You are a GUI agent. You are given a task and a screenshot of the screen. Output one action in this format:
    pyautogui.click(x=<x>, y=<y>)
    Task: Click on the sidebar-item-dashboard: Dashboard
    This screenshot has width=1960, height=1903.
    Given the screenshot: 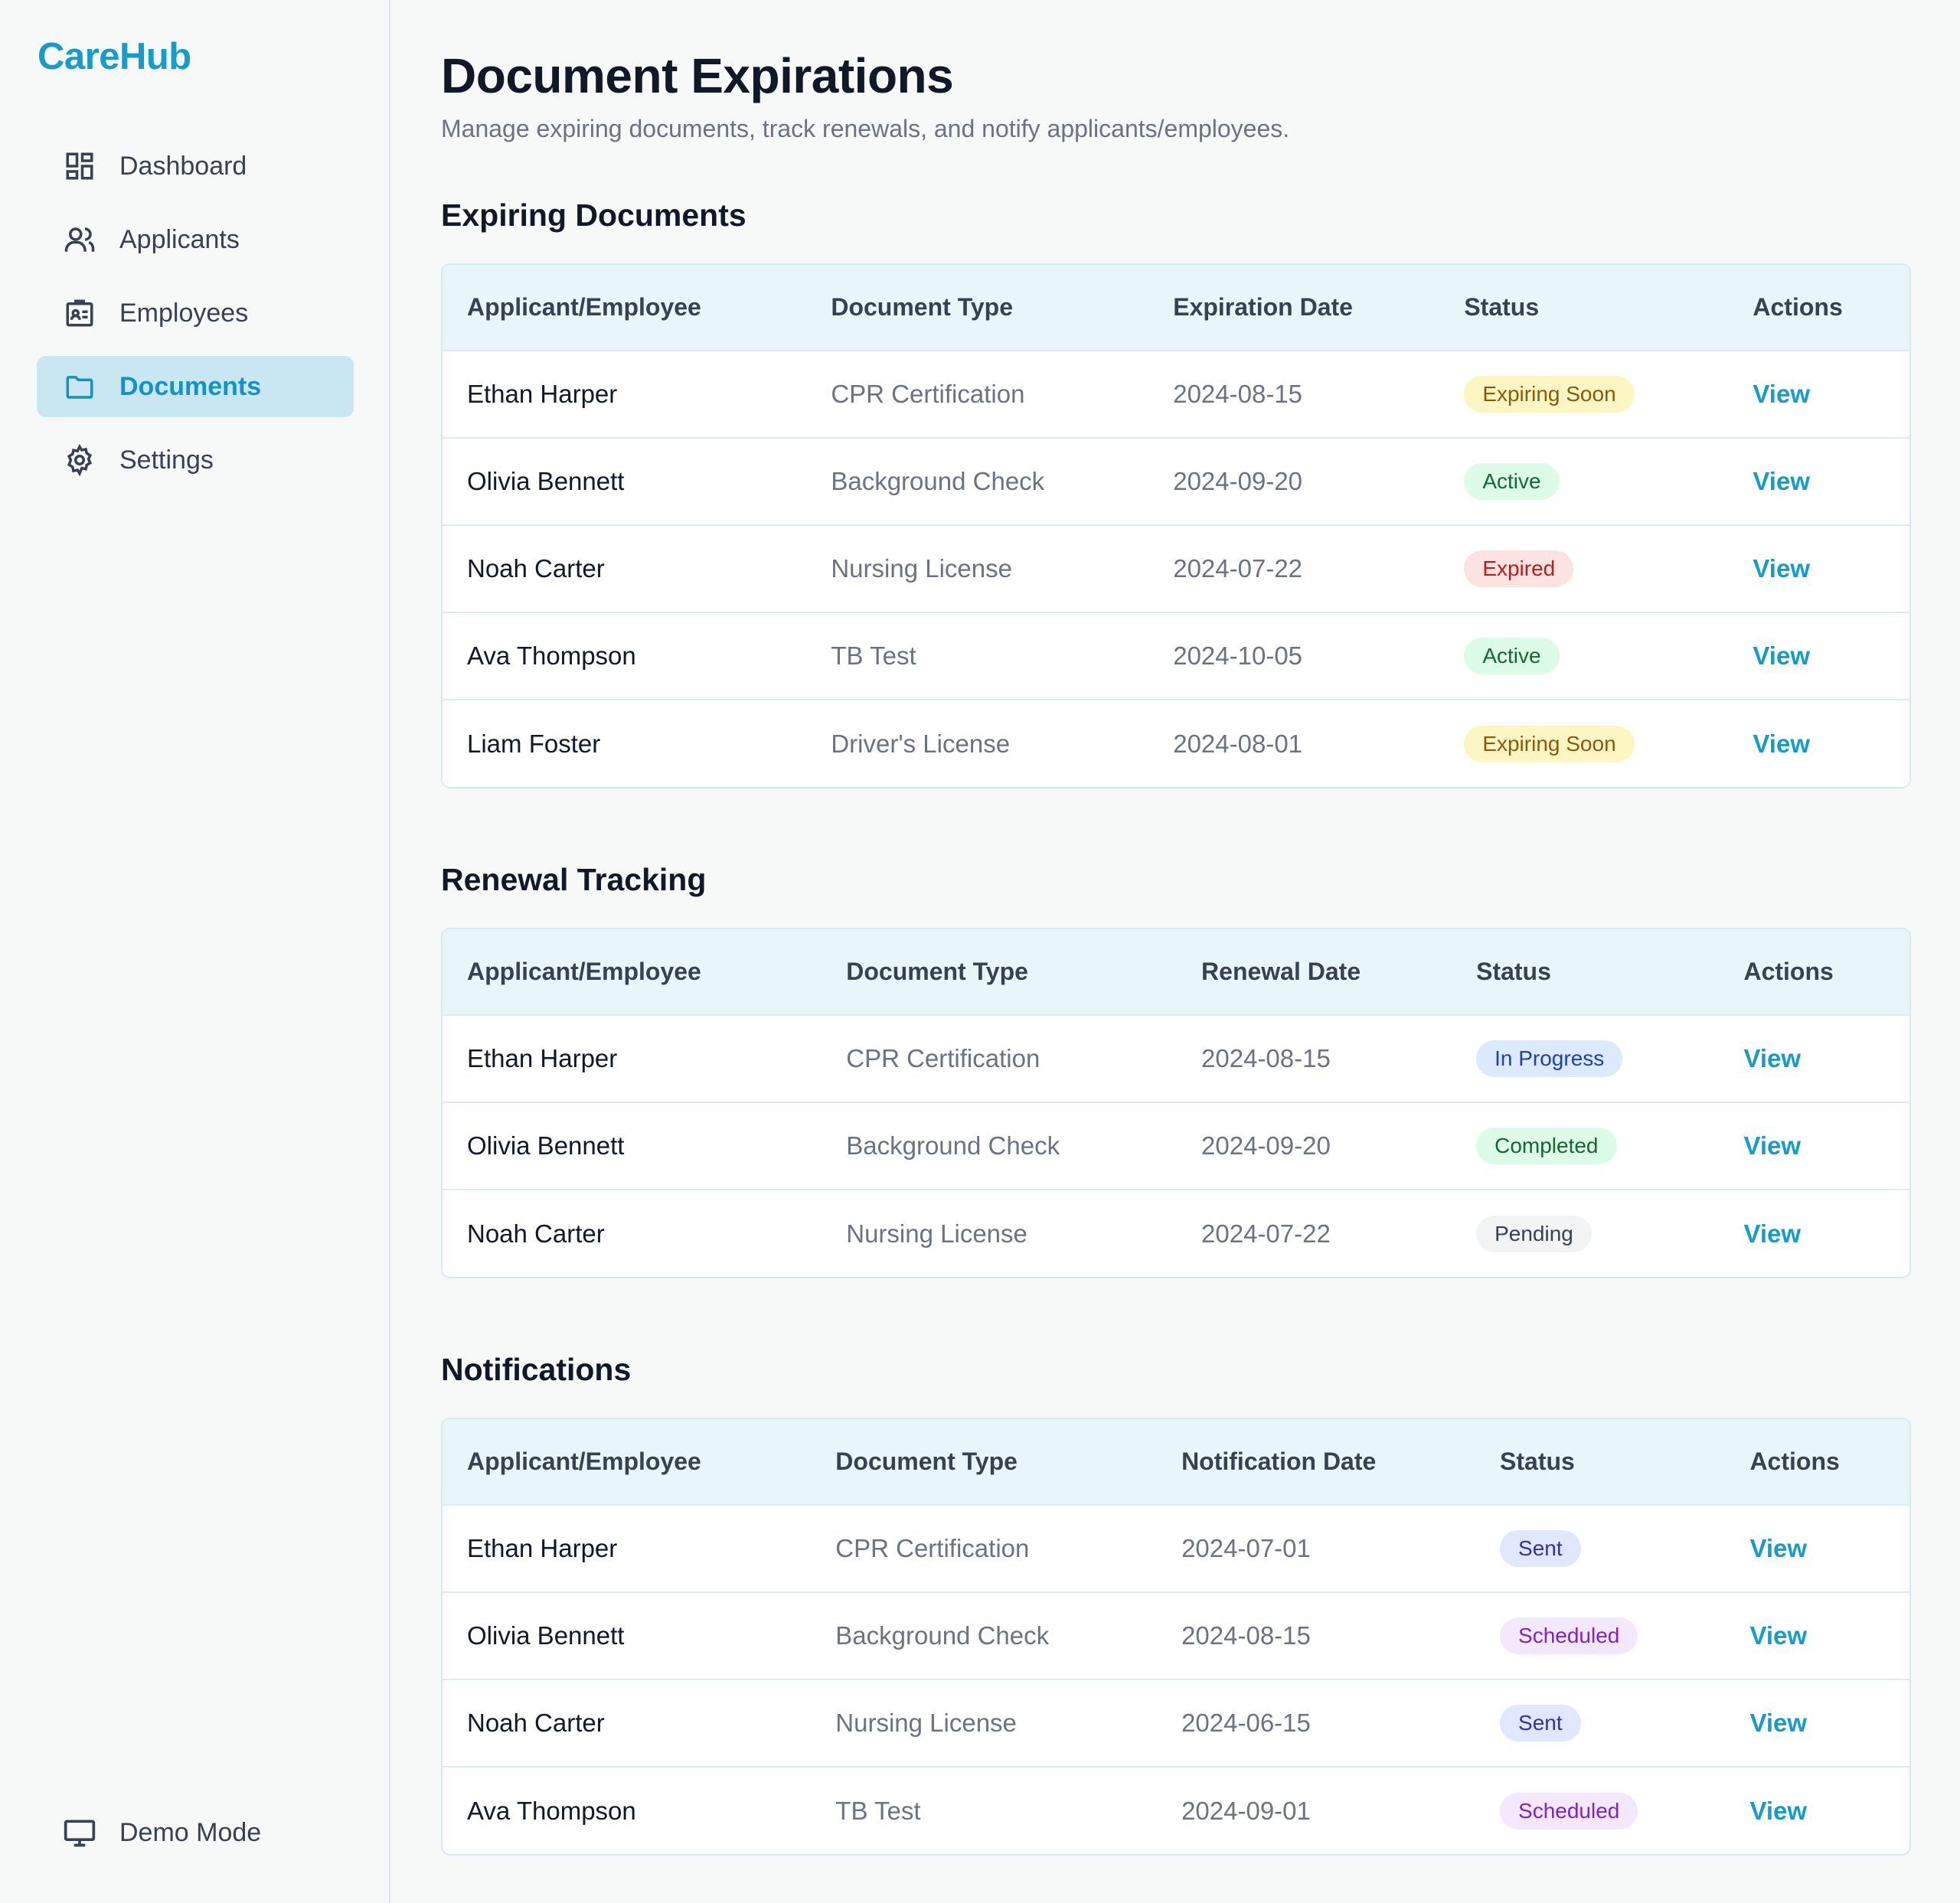 What is the action you would take?
    pyautogui.click(x=195, y=166)
    